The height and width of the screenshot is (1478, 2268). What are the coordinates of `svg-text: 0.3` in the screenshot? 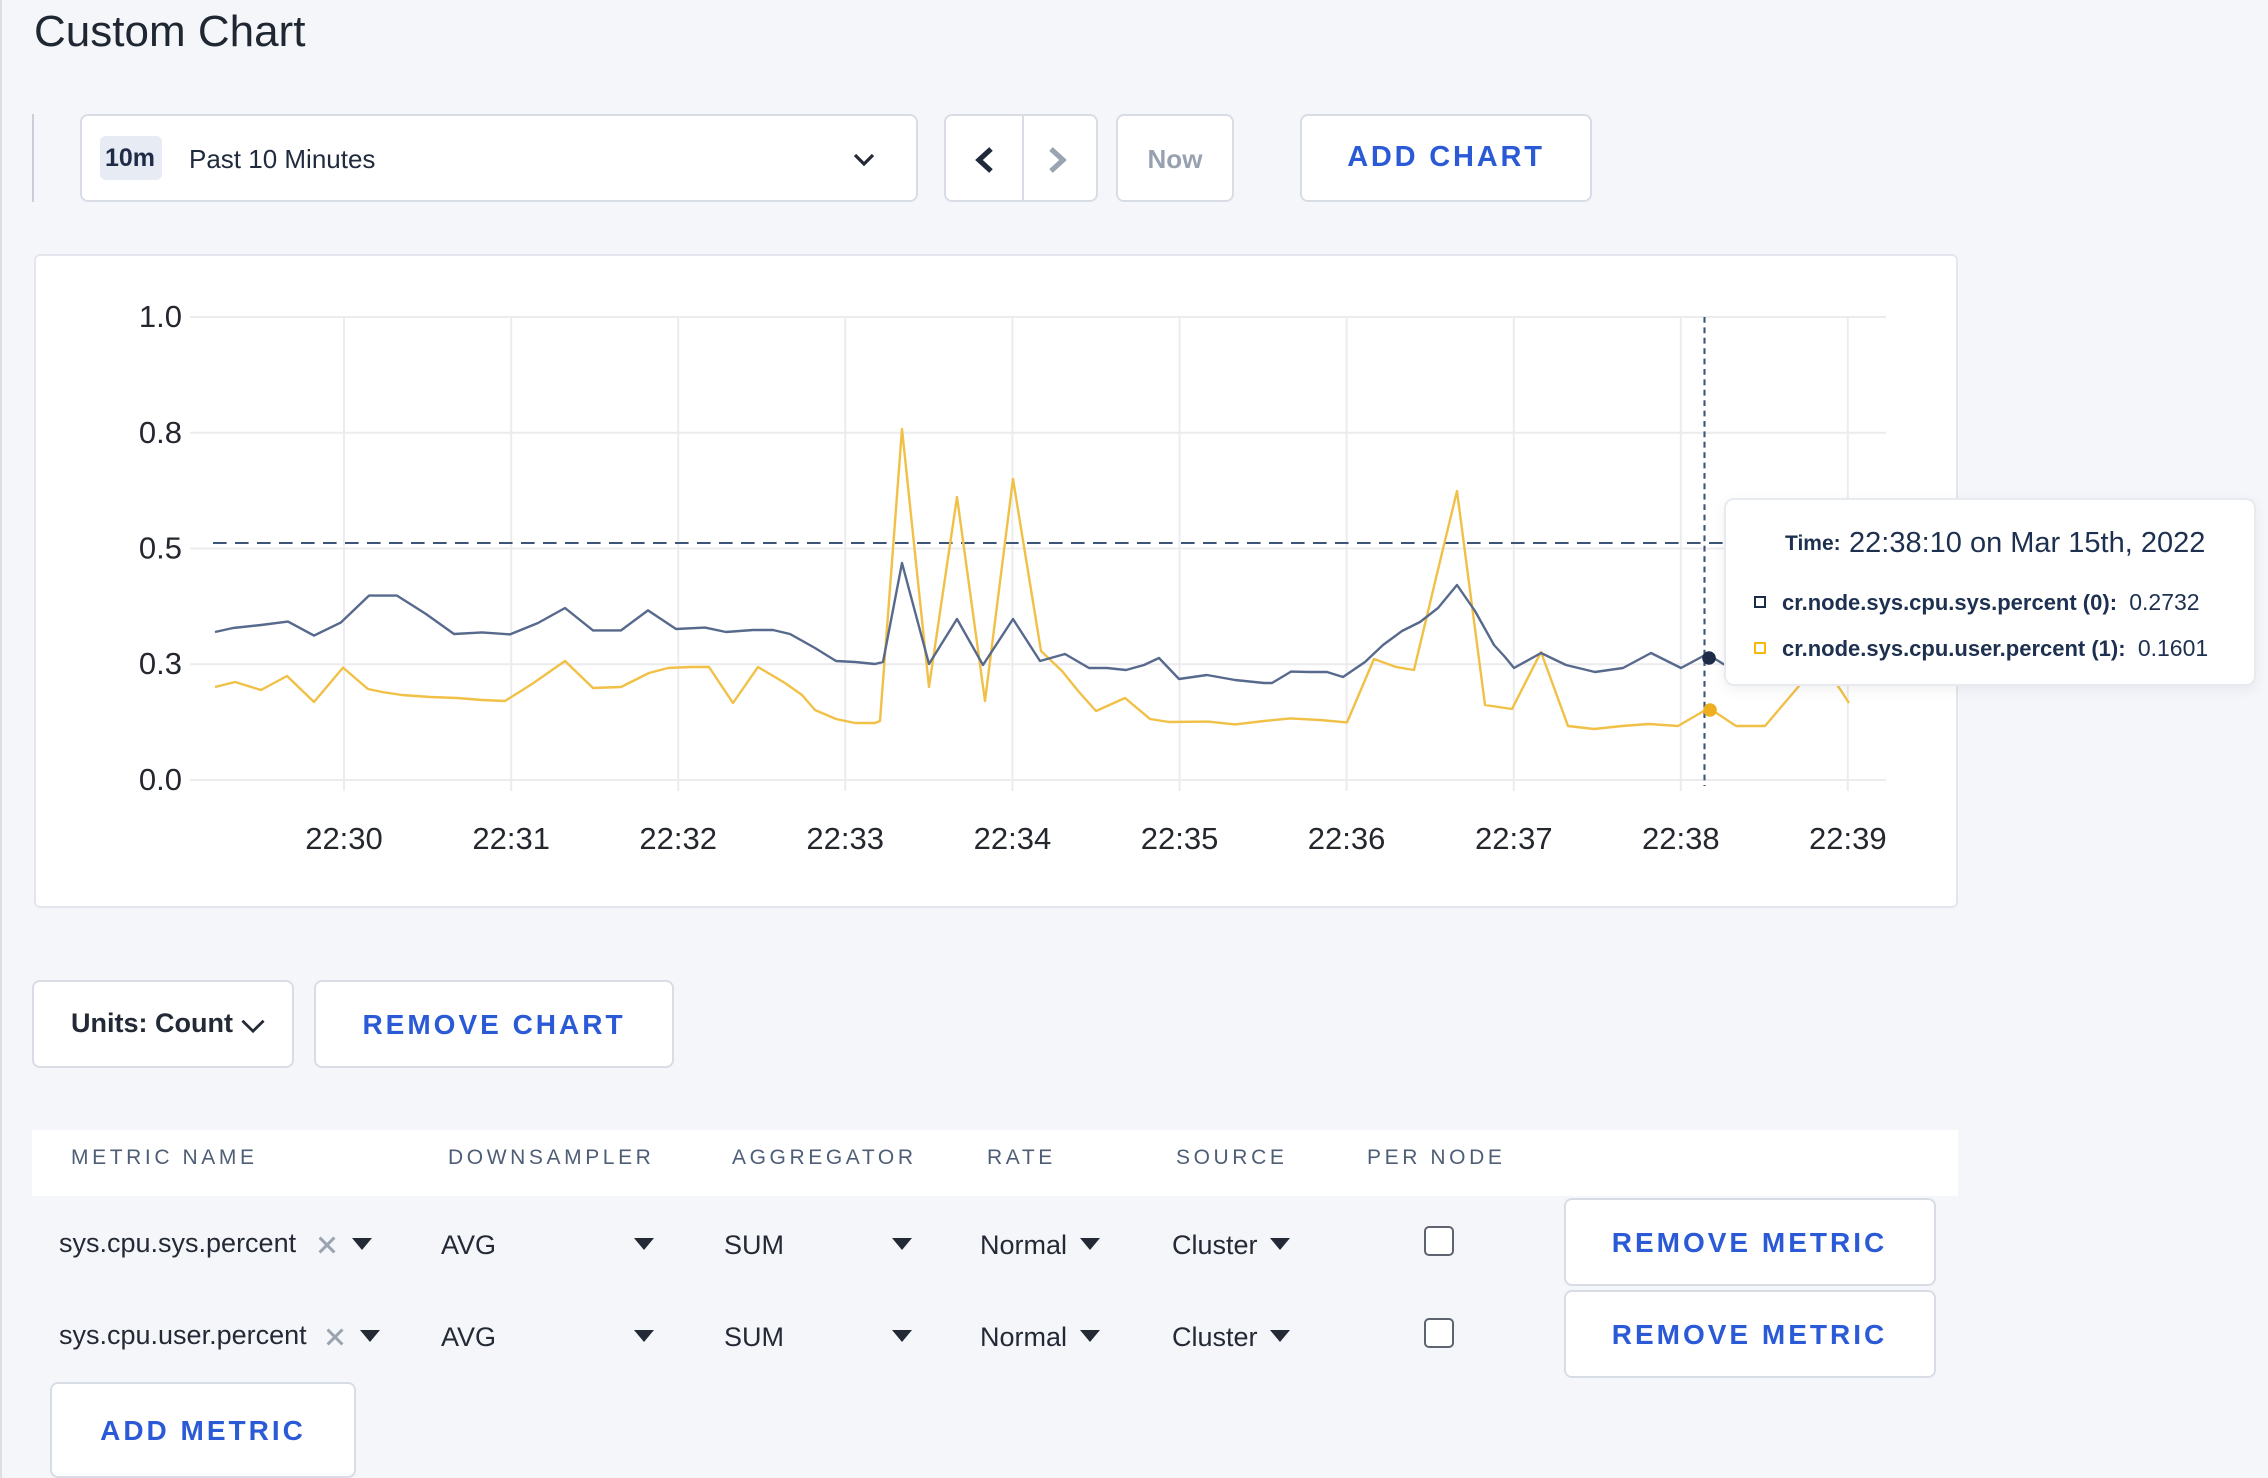 It's located at (160, 662).